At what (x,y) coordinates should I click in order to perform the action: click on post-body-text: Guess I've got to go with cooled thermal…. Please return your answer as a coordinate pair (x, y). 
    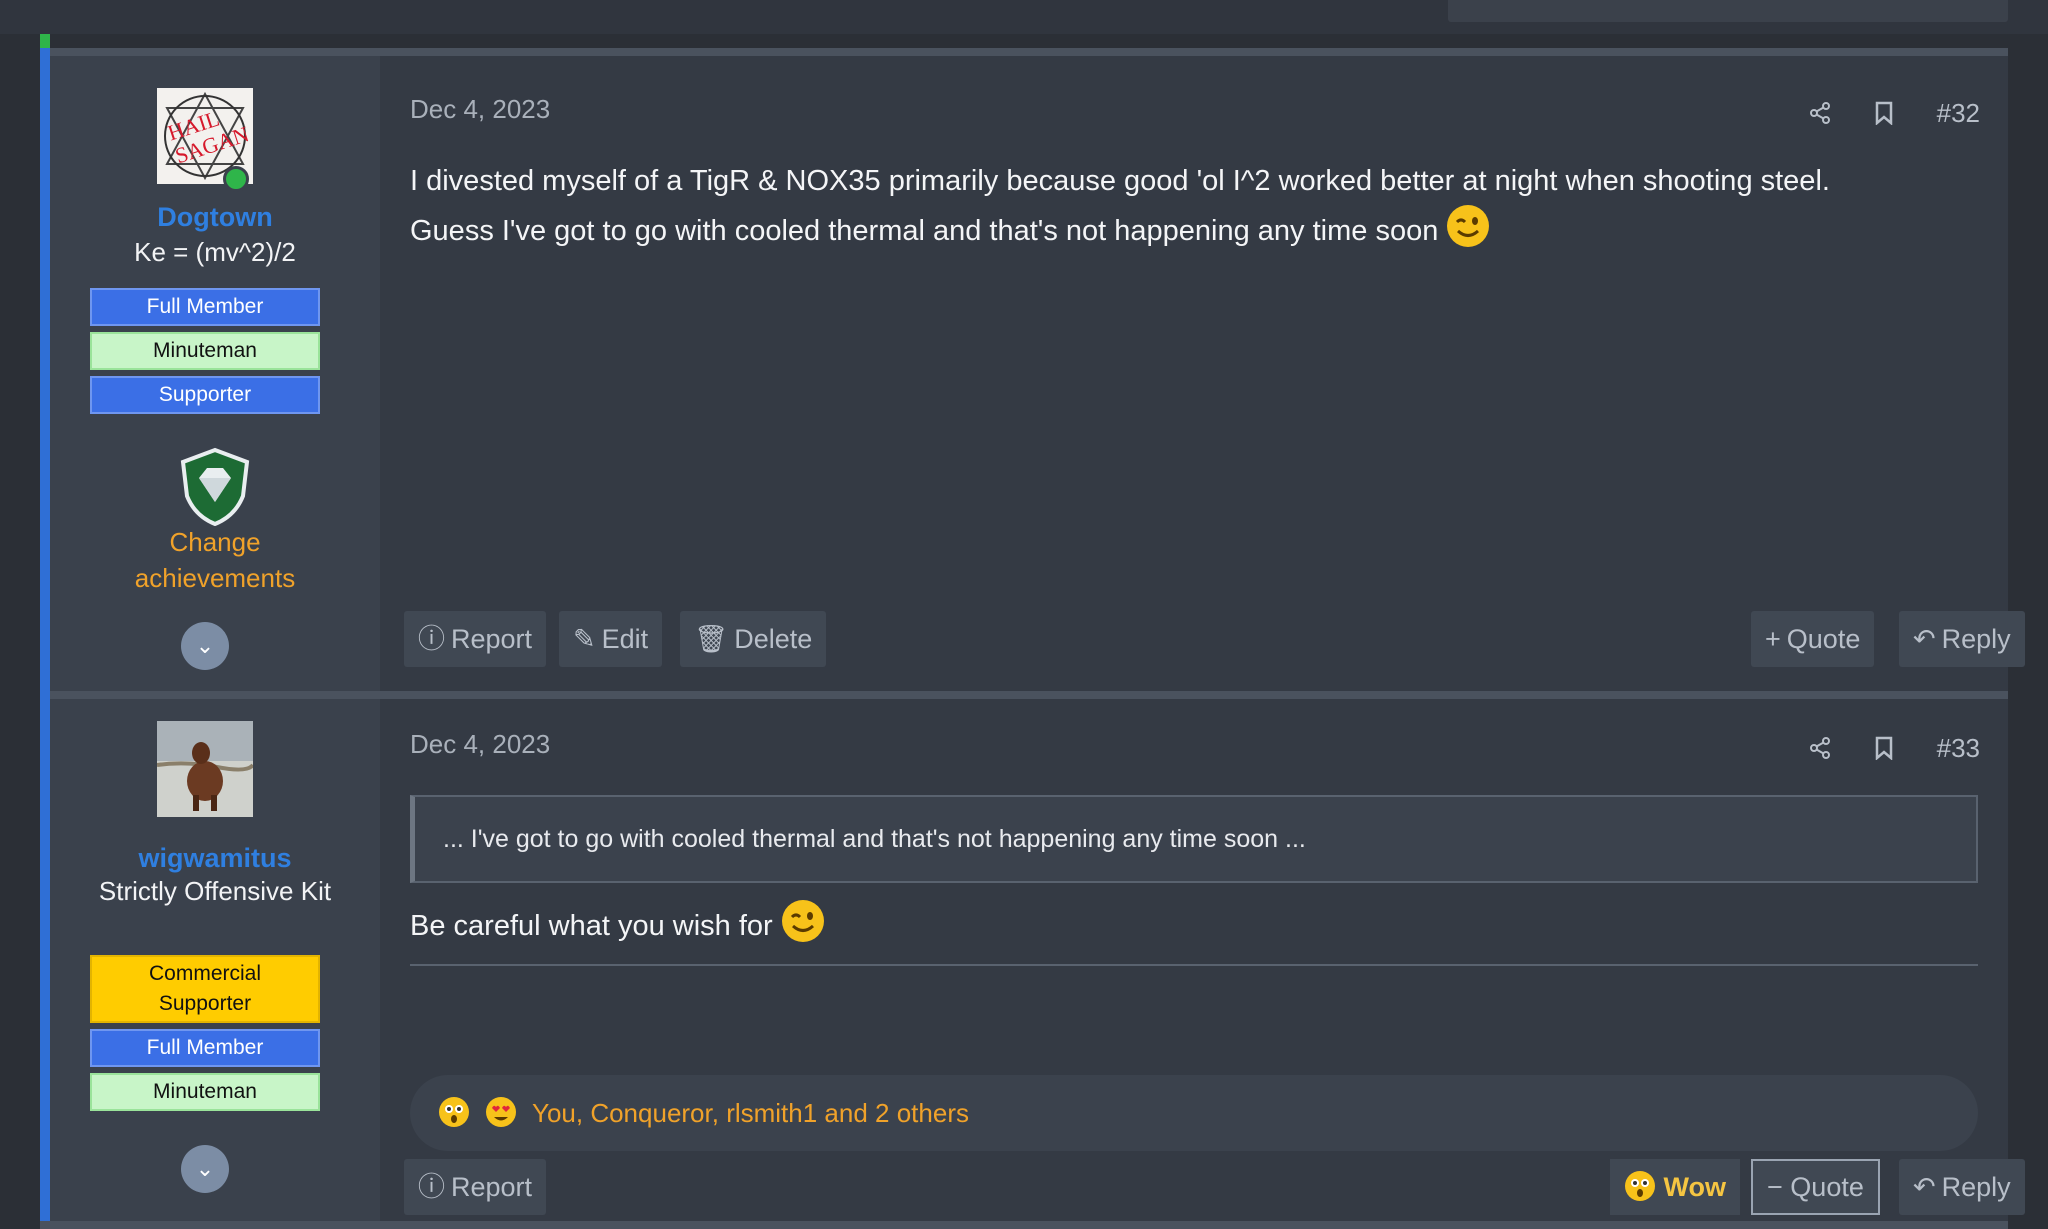
    Looking at the image, I should click on (924, 231).